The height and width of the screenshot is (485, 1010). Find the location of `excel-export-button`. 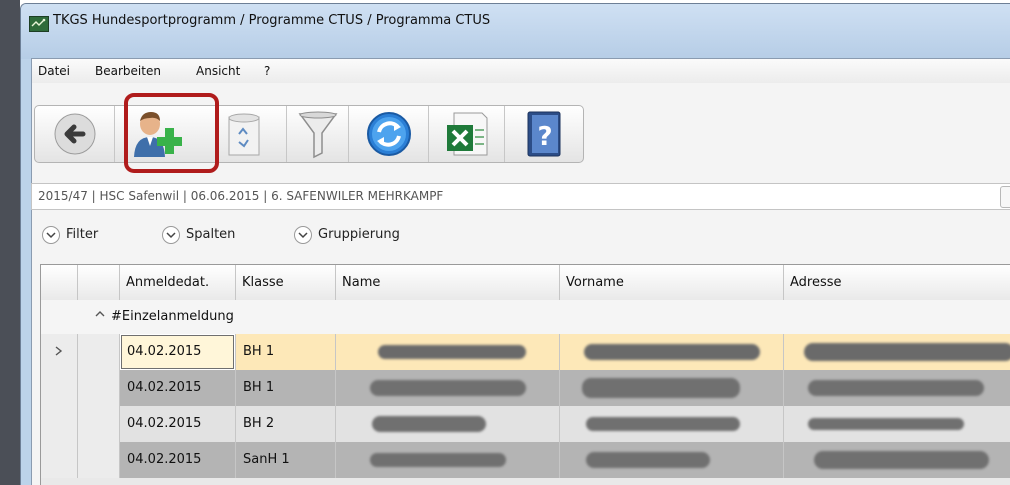

excel-export-button is located at coordinates (467, 134).